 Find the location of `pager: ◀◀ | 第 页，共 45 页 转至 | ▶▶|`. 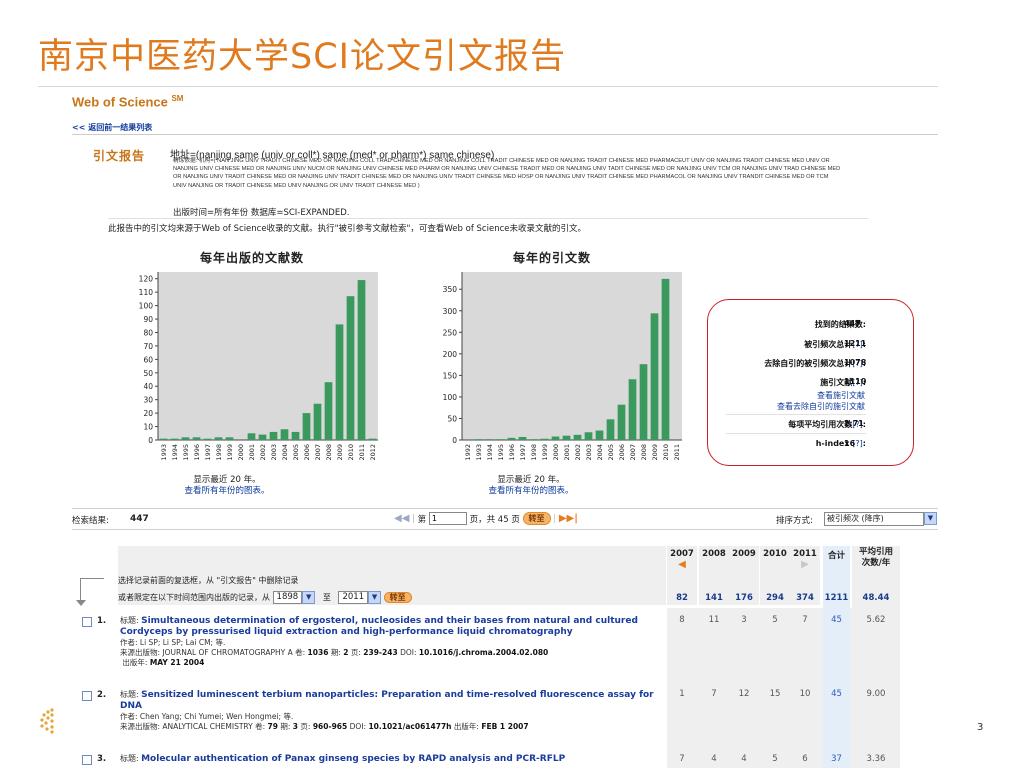

pager: ◀◀ | 第 页，共 45 页 转至 | ▶▶| is located at coordinates (486, 520).